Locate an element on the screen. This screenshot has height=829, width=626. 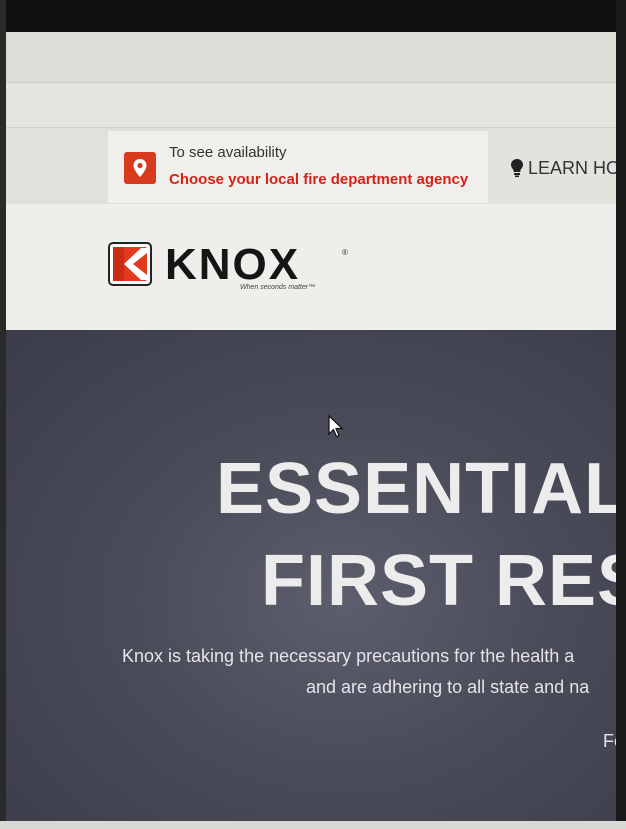
browser-toolbar is located at coordinates (311, 57).